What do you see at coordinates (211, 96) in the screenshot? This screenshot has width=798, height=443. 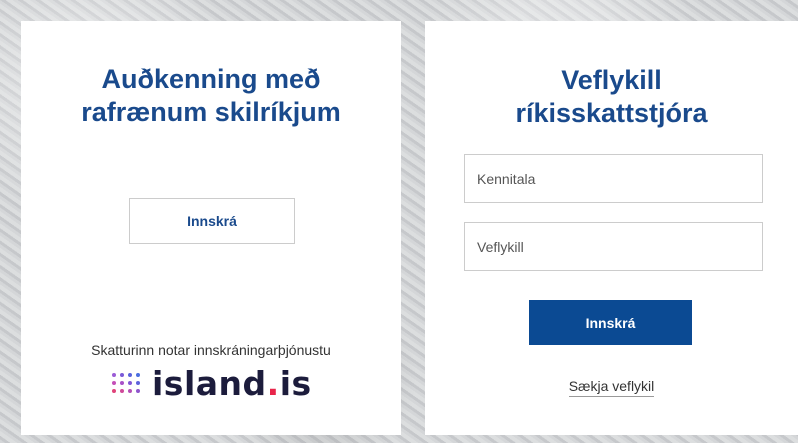 I see `electronic-id-title: Auðkenning með rafrænum skilríkjum` at bounding box center [211, 96].